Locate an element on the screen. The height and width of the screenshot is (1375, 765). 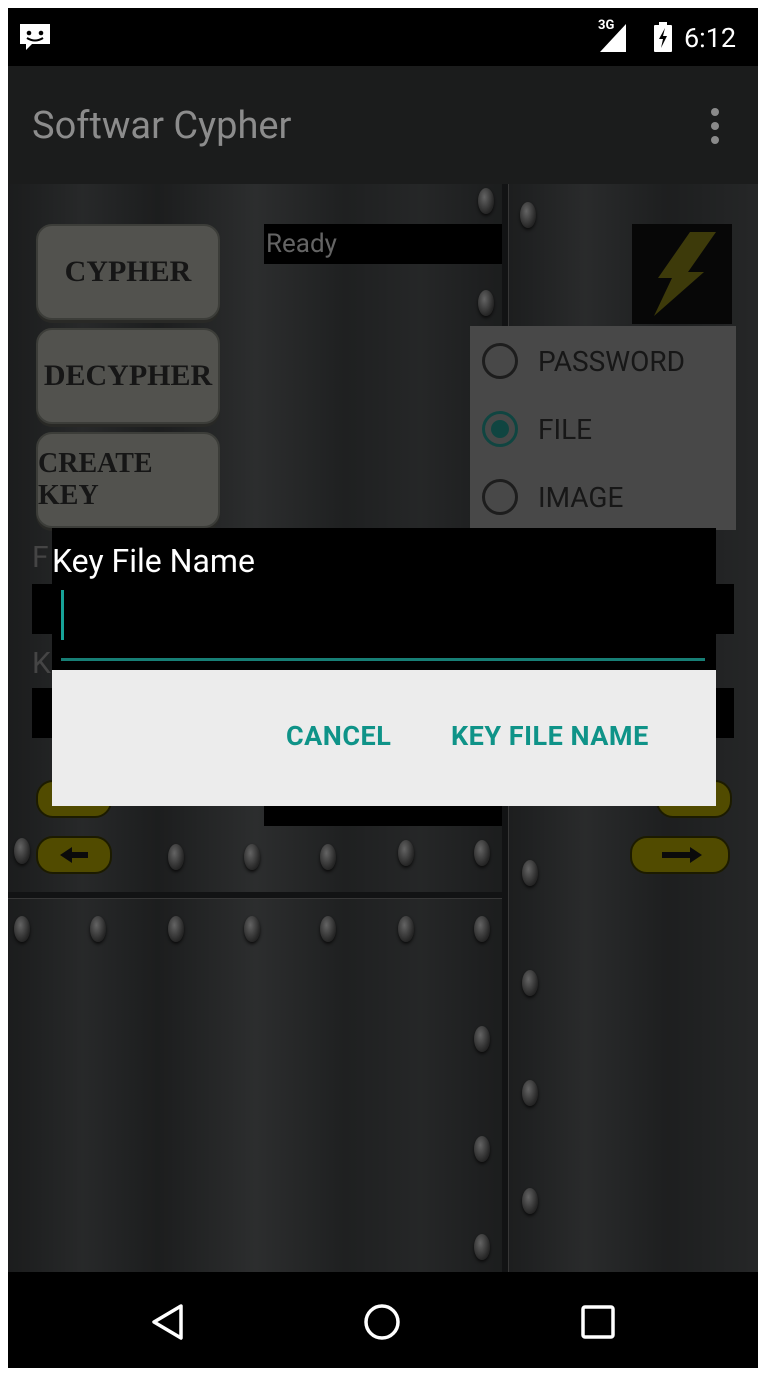
notification-message-icon is located at coordinates (35, 37).